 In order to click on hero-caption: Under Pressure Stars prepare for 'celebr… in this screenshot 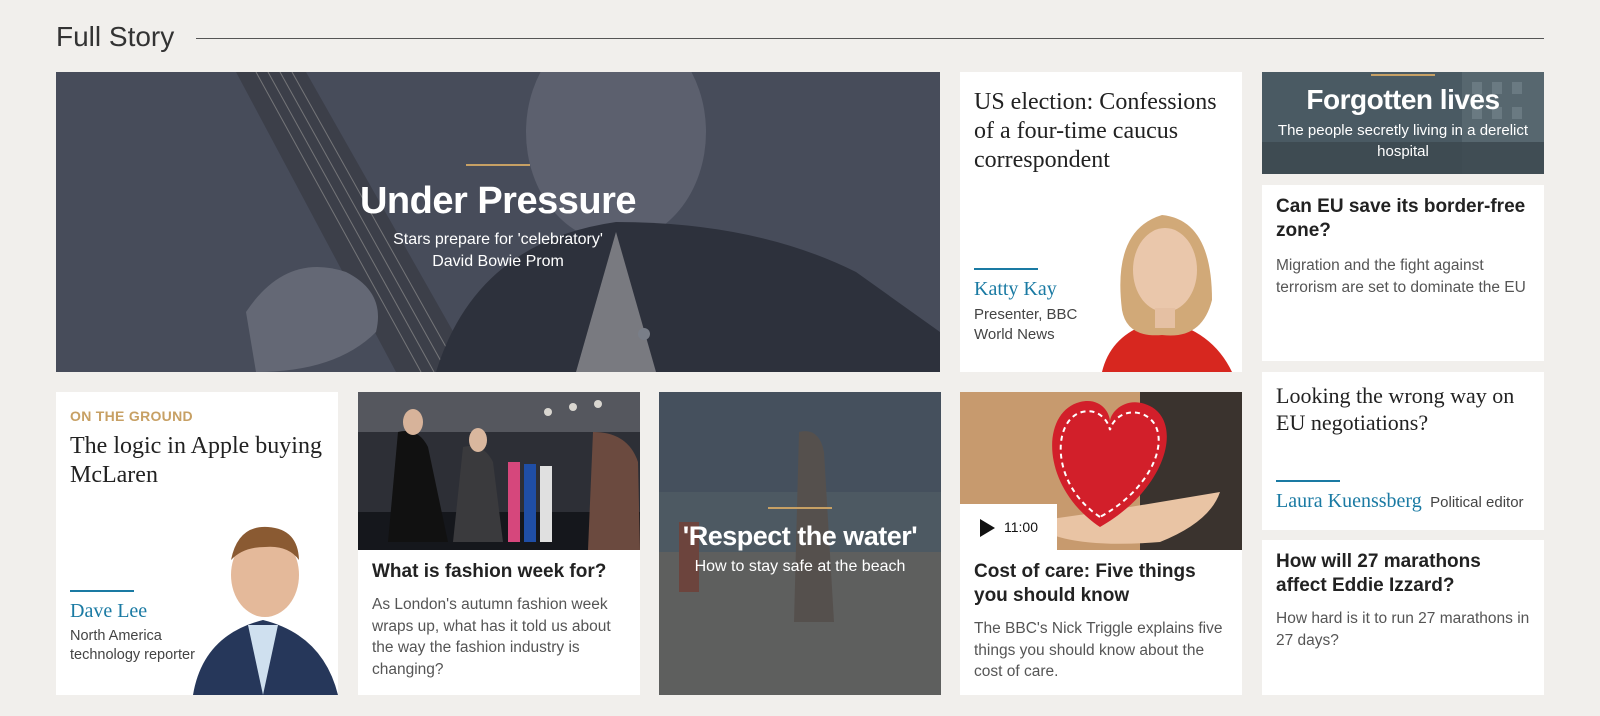, I will do `click(498, 218)`.